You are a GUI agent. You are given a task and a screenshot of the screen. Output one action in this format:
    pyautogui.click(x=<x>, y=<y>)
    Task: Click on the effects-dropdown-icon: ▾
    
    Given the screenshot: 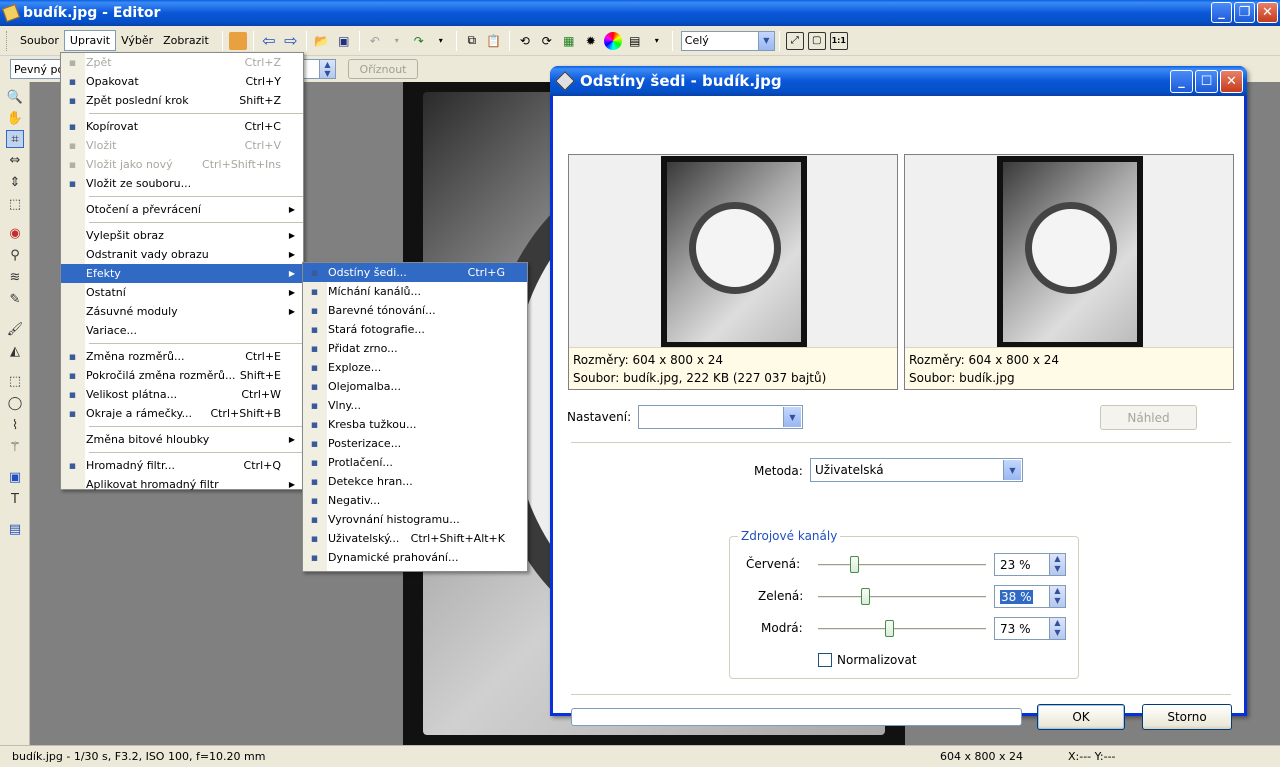 What is the action you would take?
    pyautogui.click(x=657, y=41)
    